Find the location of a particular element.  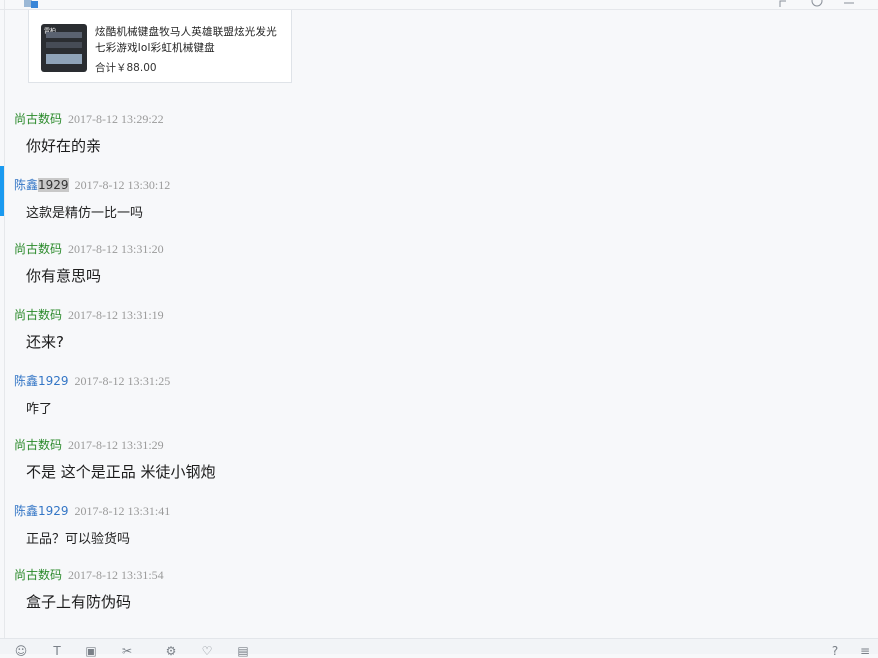

scissors-icon: ✂ is located at coordinates (127, 651).